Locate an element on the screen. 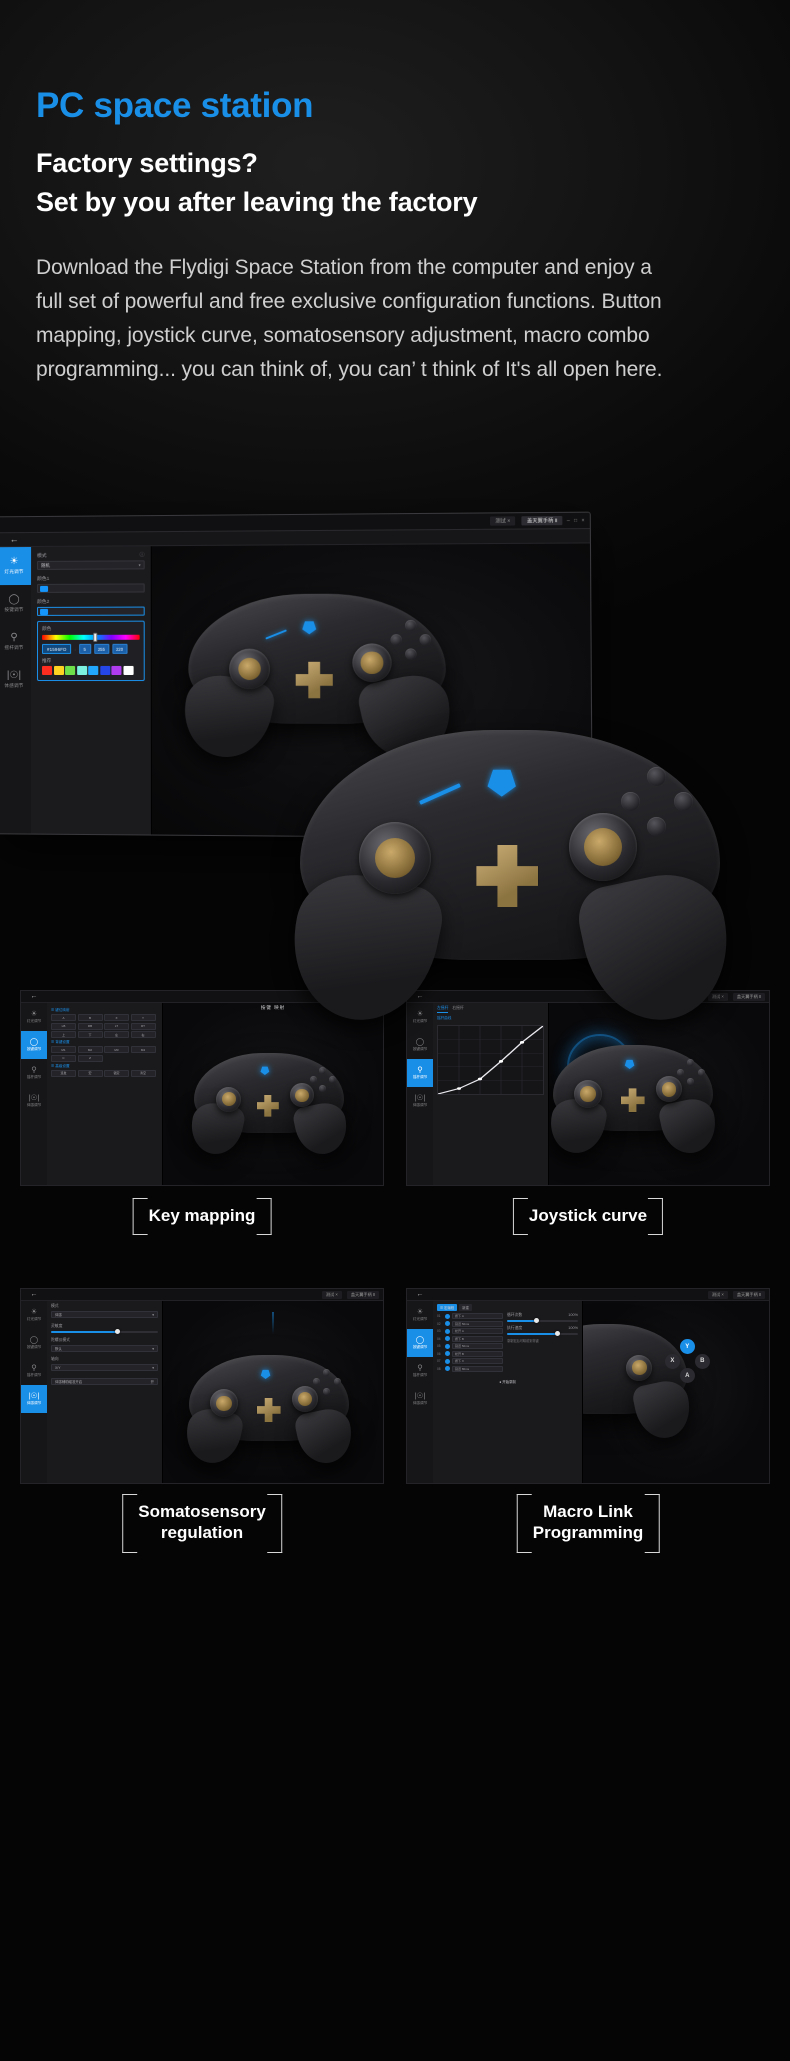 This screenshot has height=2061, width=790. key-chip: LB is located at coordinates (63, 1026).